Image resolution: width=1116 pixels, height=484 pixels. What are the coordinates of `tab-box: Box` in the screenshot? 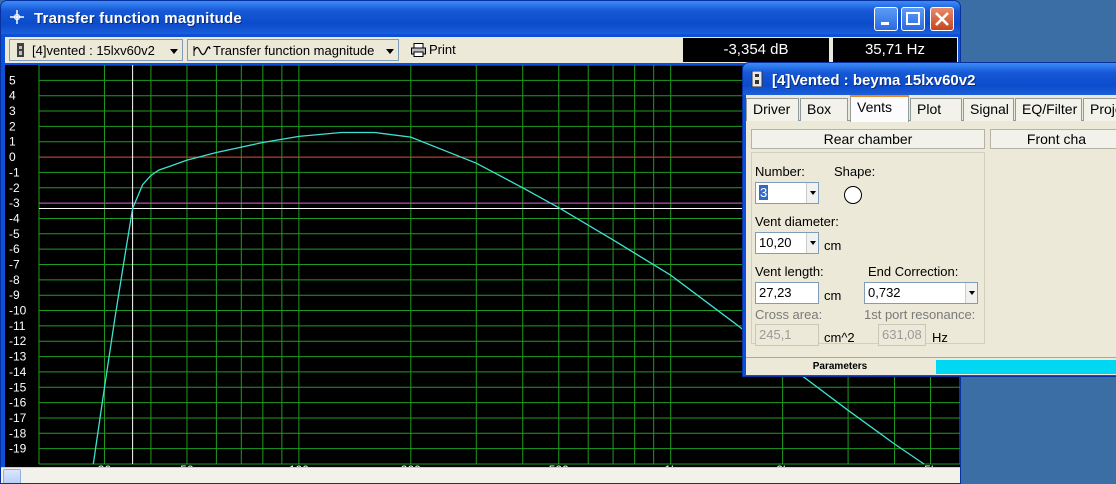 It's located at (824, 109).